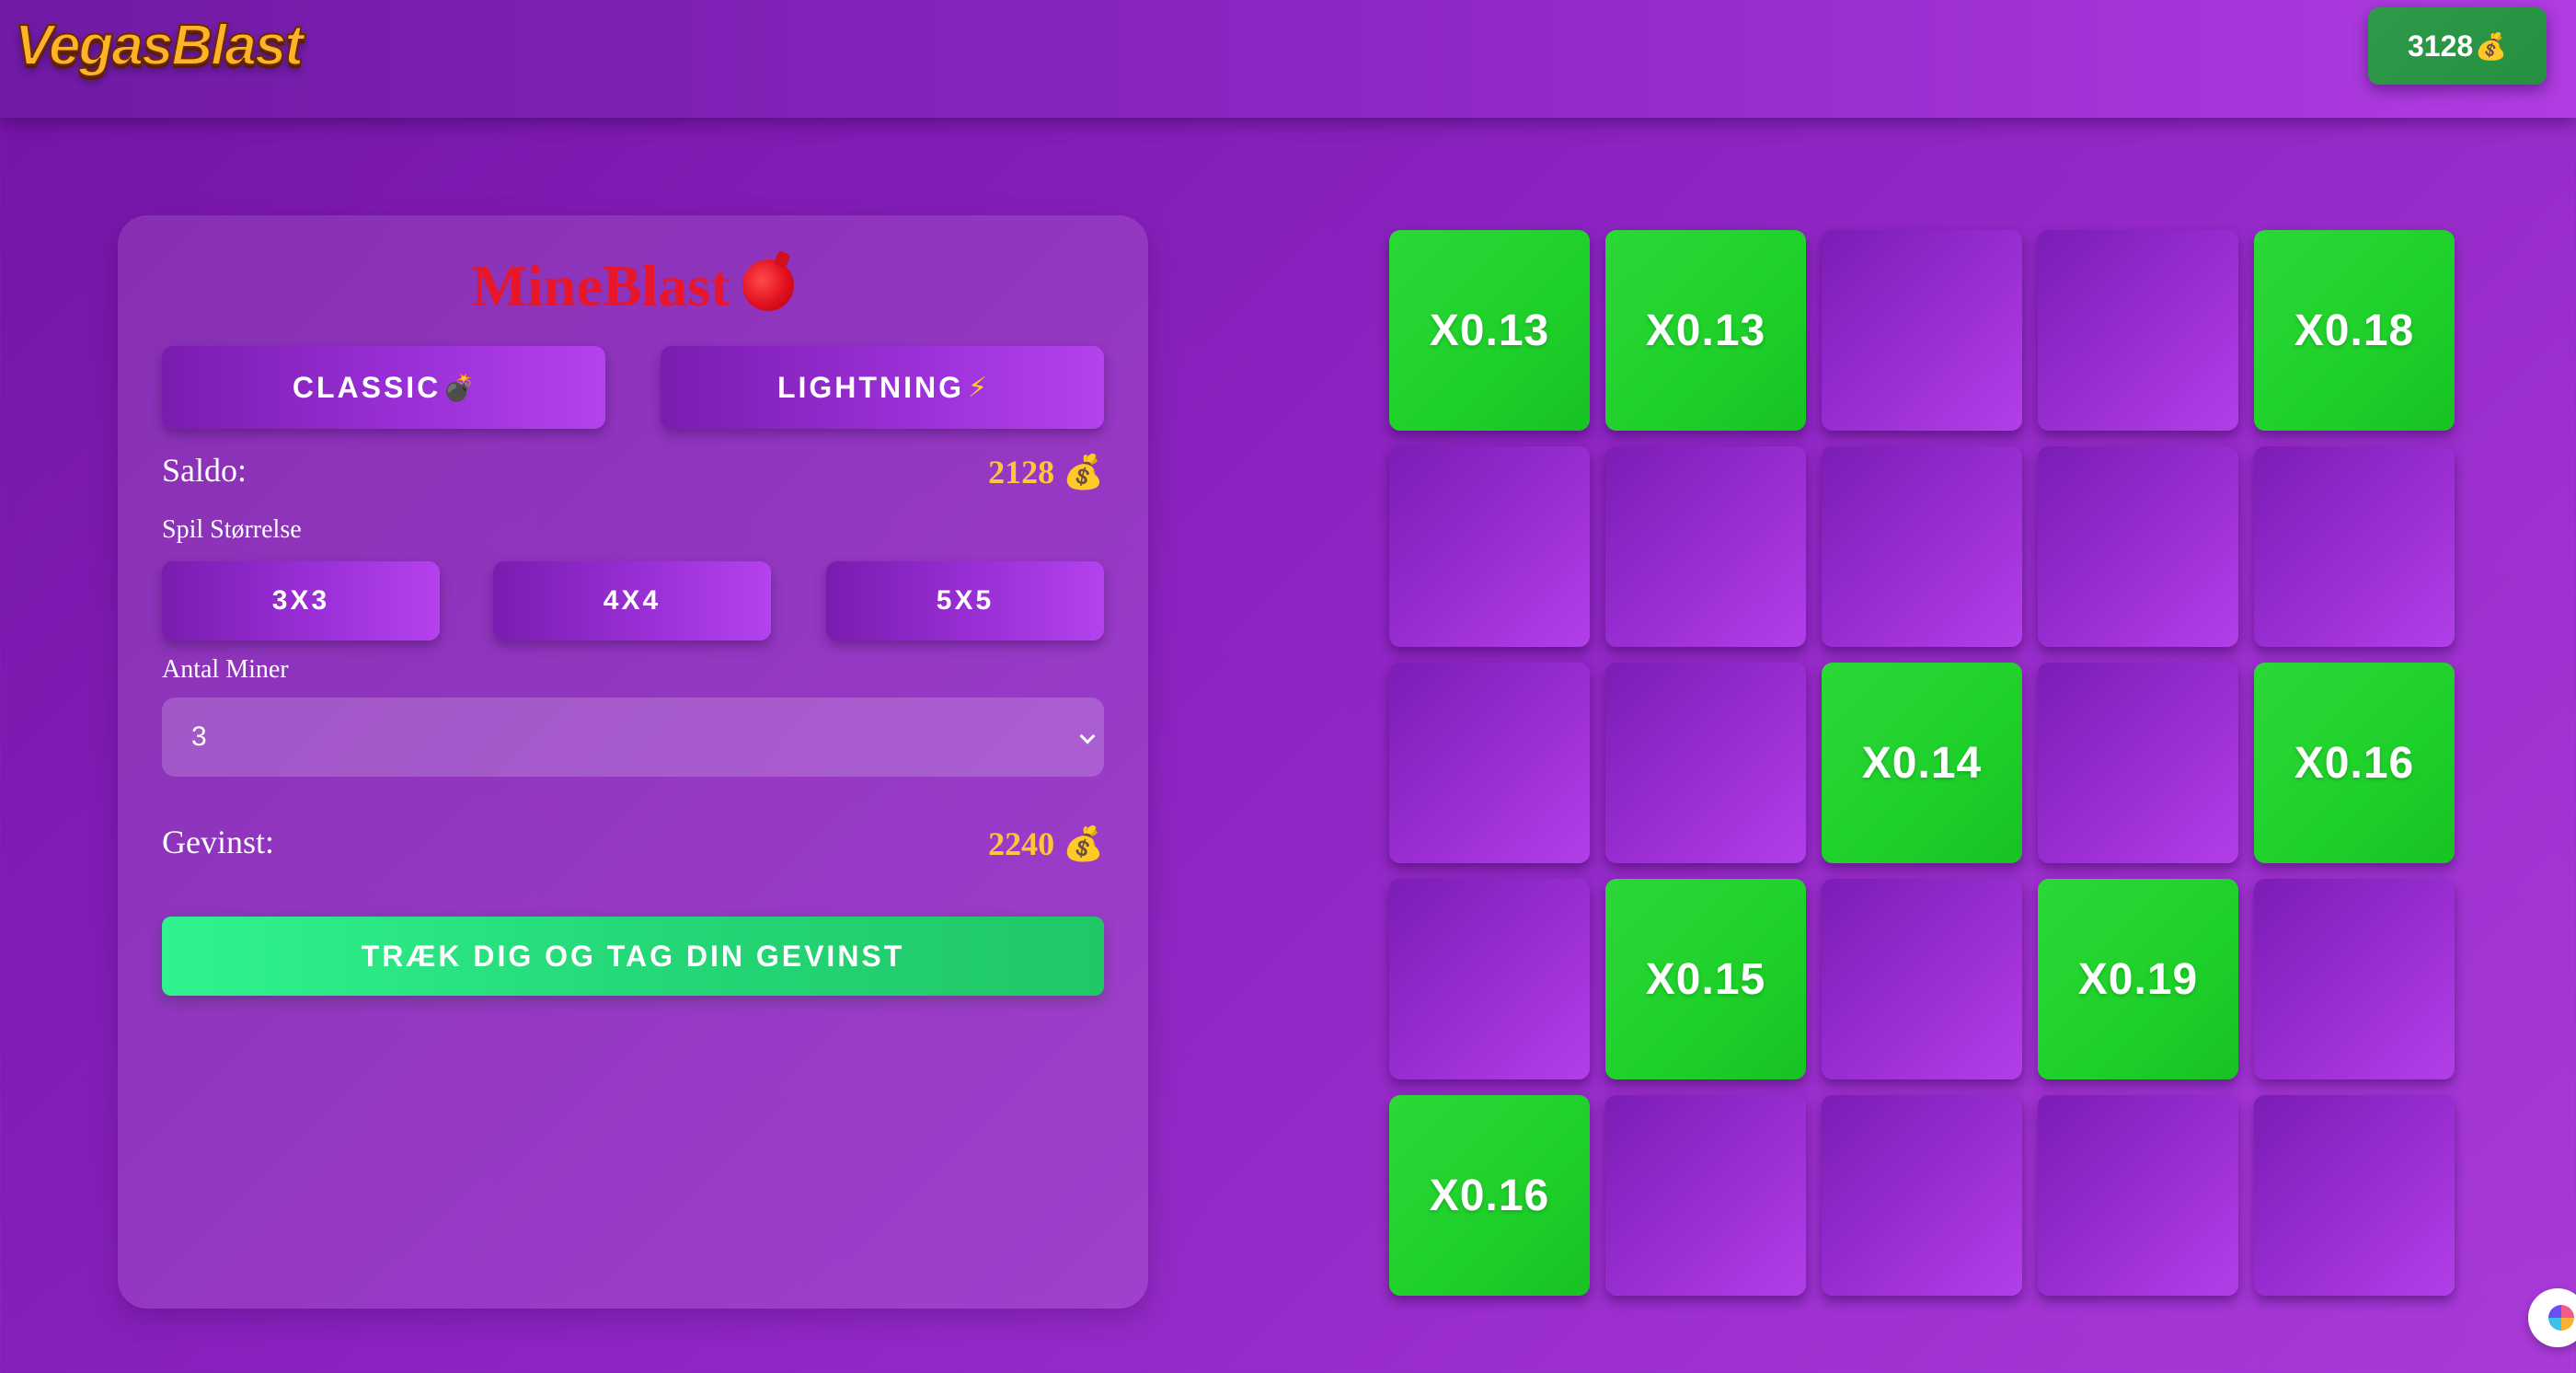 The image size is (2576, 1373). I want to click on chevron-down-icon, so click(1087, 736).